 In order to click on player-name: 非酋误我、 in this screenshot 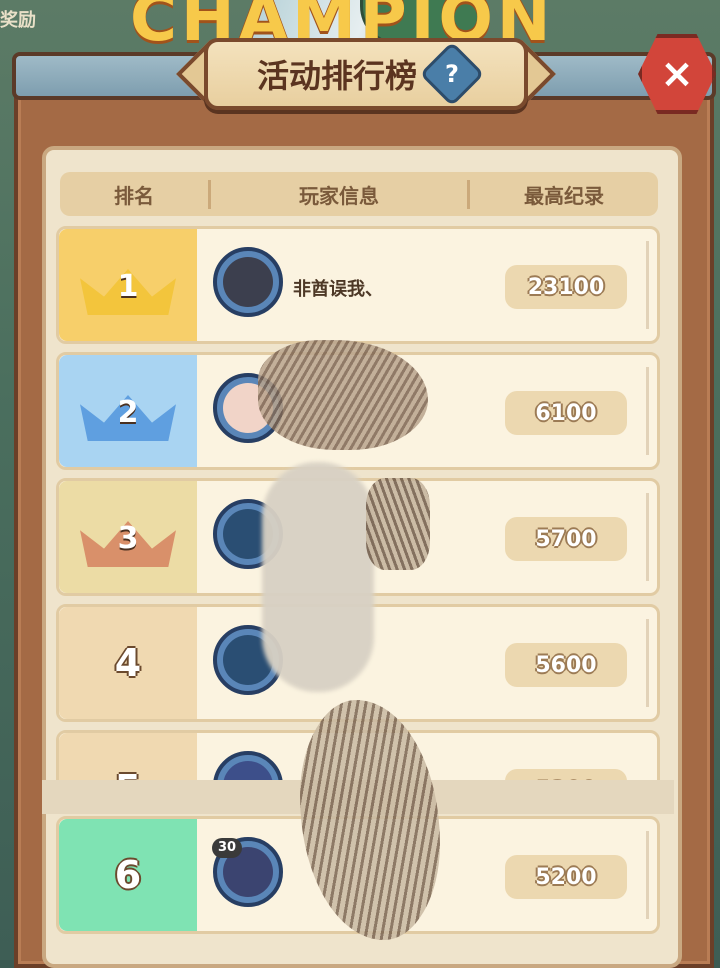, I will do `click(338, 289)`.